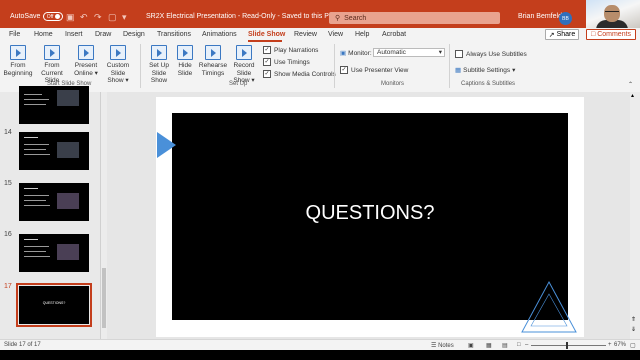 The height and width of the screenshot is (360, 640). What do you see at coordinates (86, 61) in the screenshot?
I see `present-online-button: Present Online ▾` at bounding box center [86, 61].